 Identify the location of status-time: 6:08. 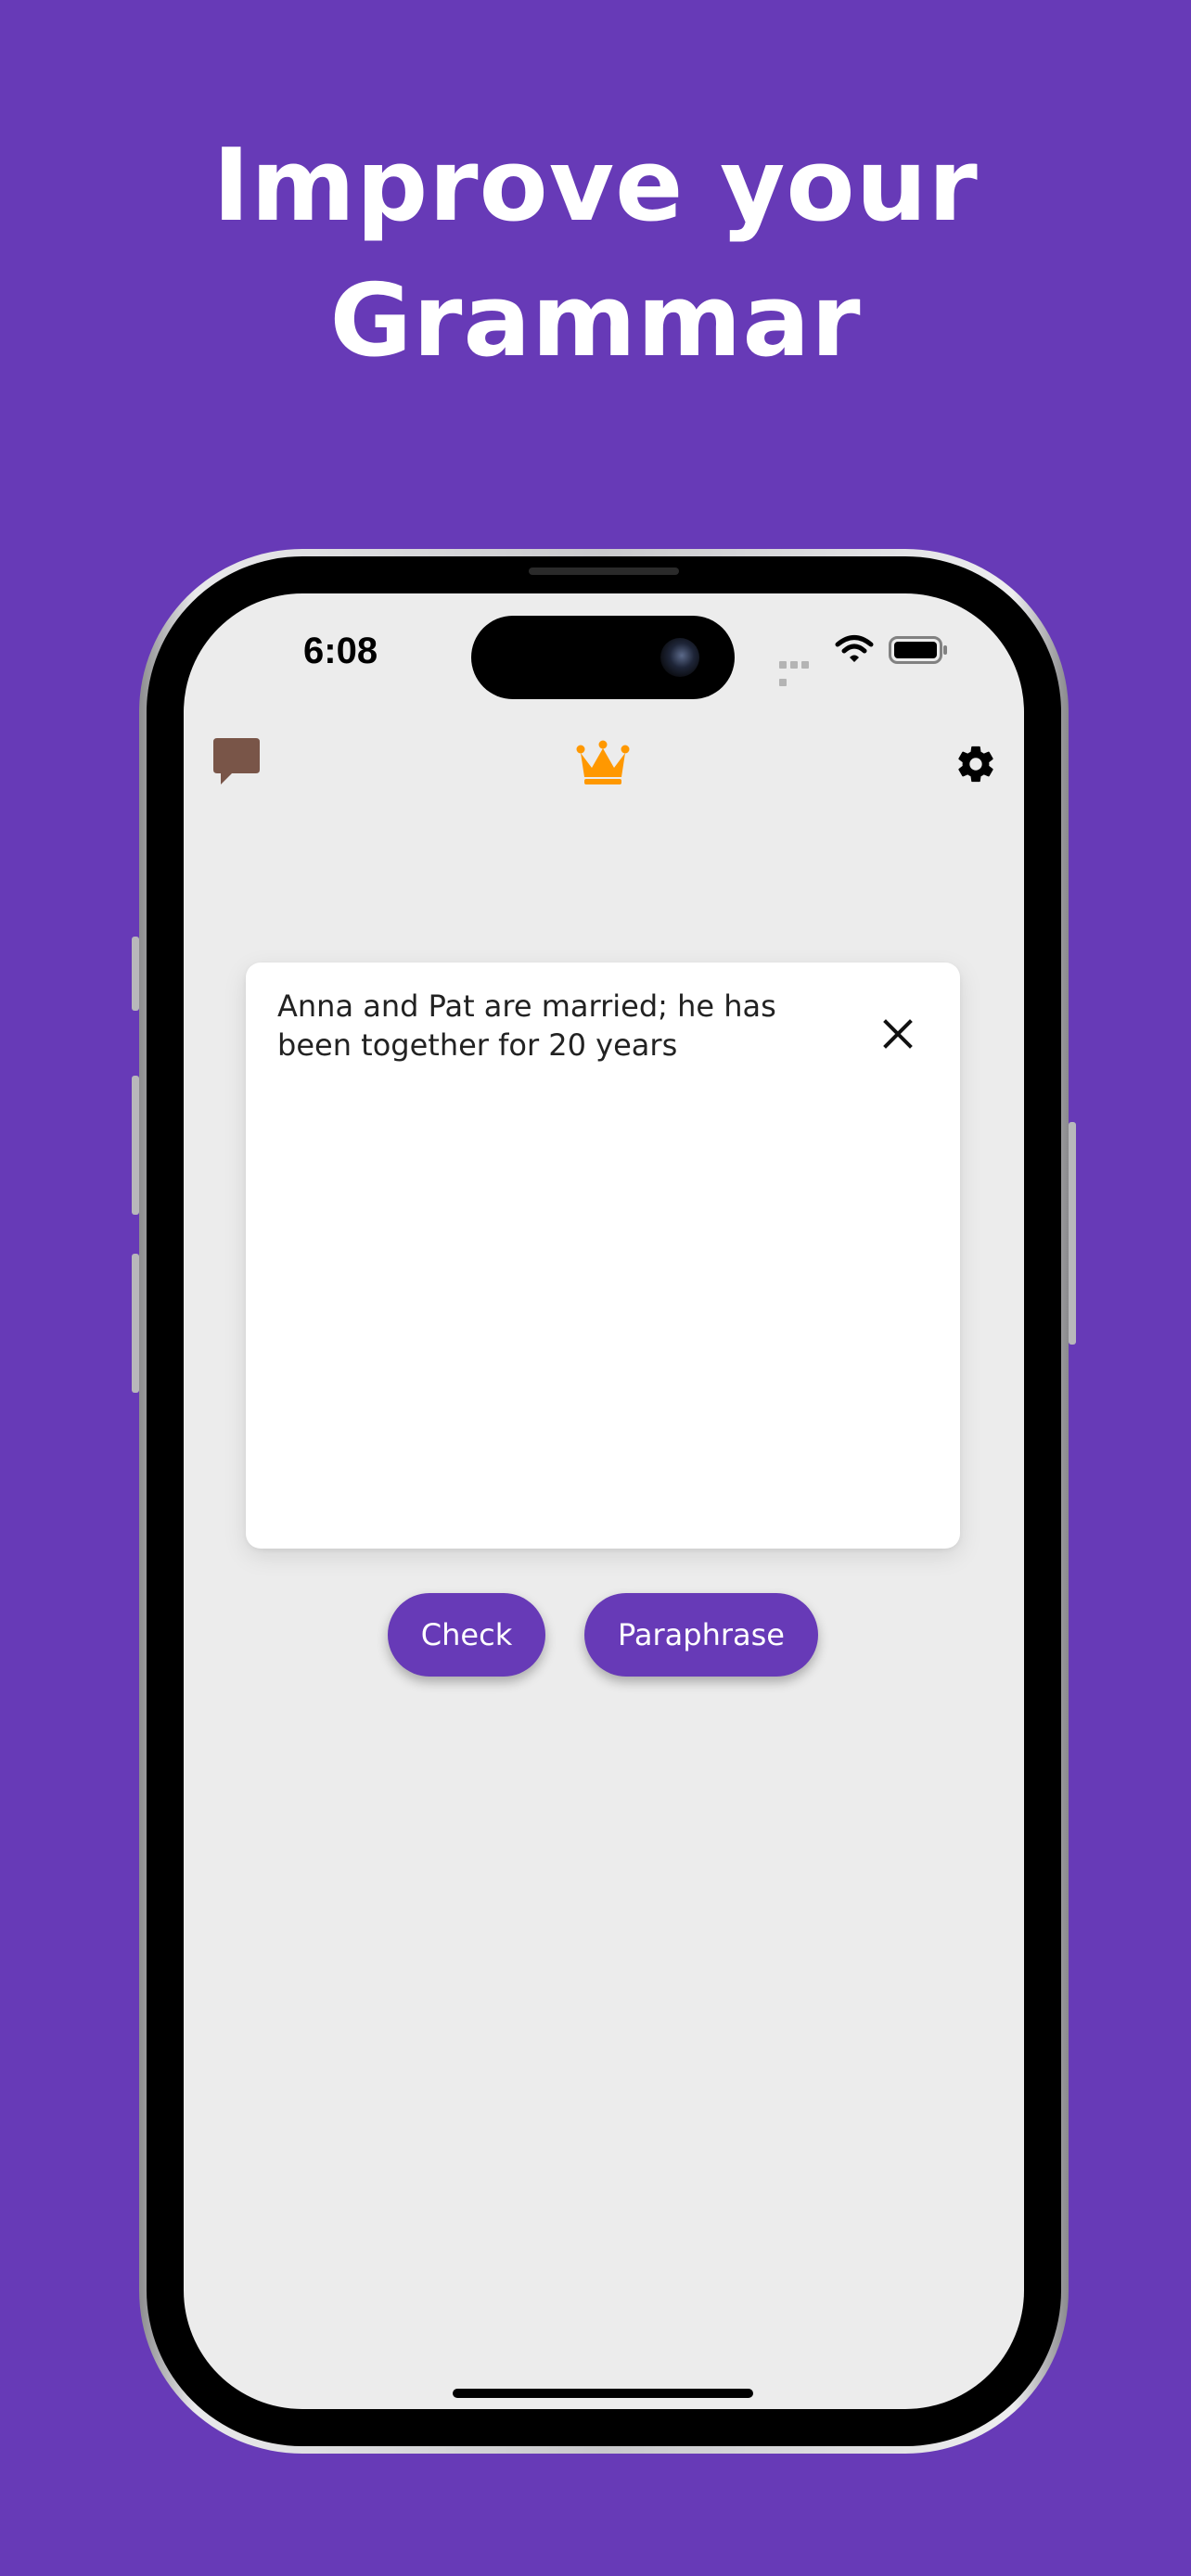
(340, 651).